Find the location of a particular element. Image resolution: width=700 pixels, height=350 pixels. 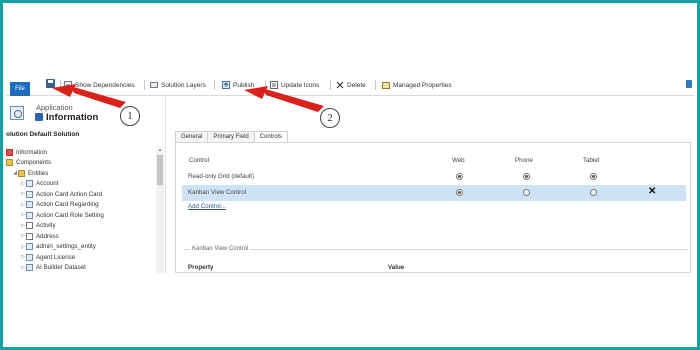

tree-item-entity: ▷ Action Card Regarding is located at coordinates (81, 205).